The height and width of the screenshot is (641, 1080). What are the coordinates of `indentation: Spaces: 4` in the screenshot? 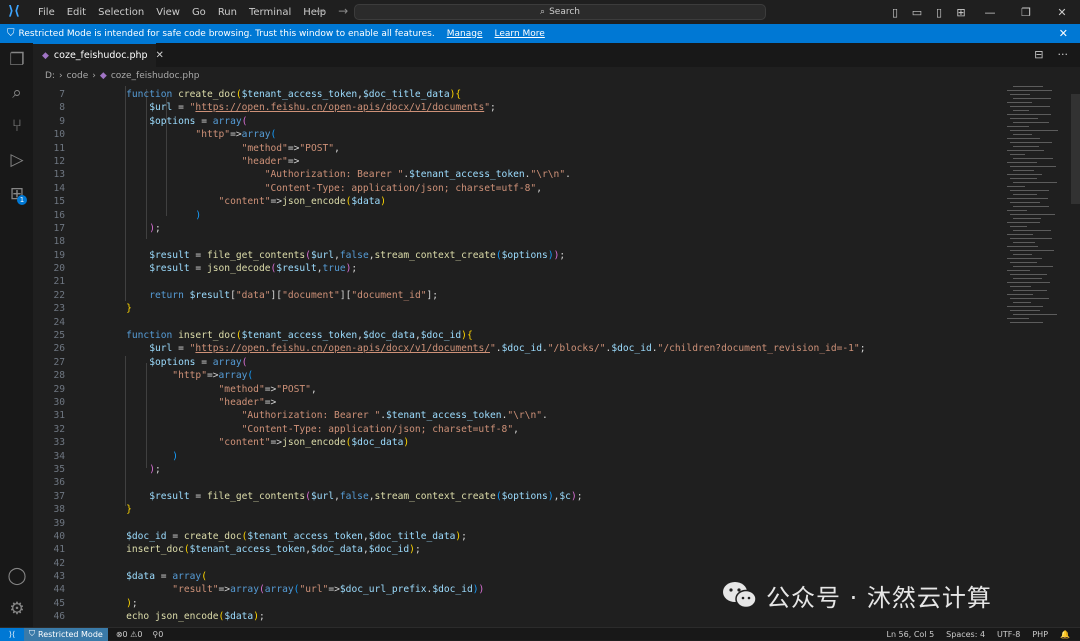 It's located at (965, 634).